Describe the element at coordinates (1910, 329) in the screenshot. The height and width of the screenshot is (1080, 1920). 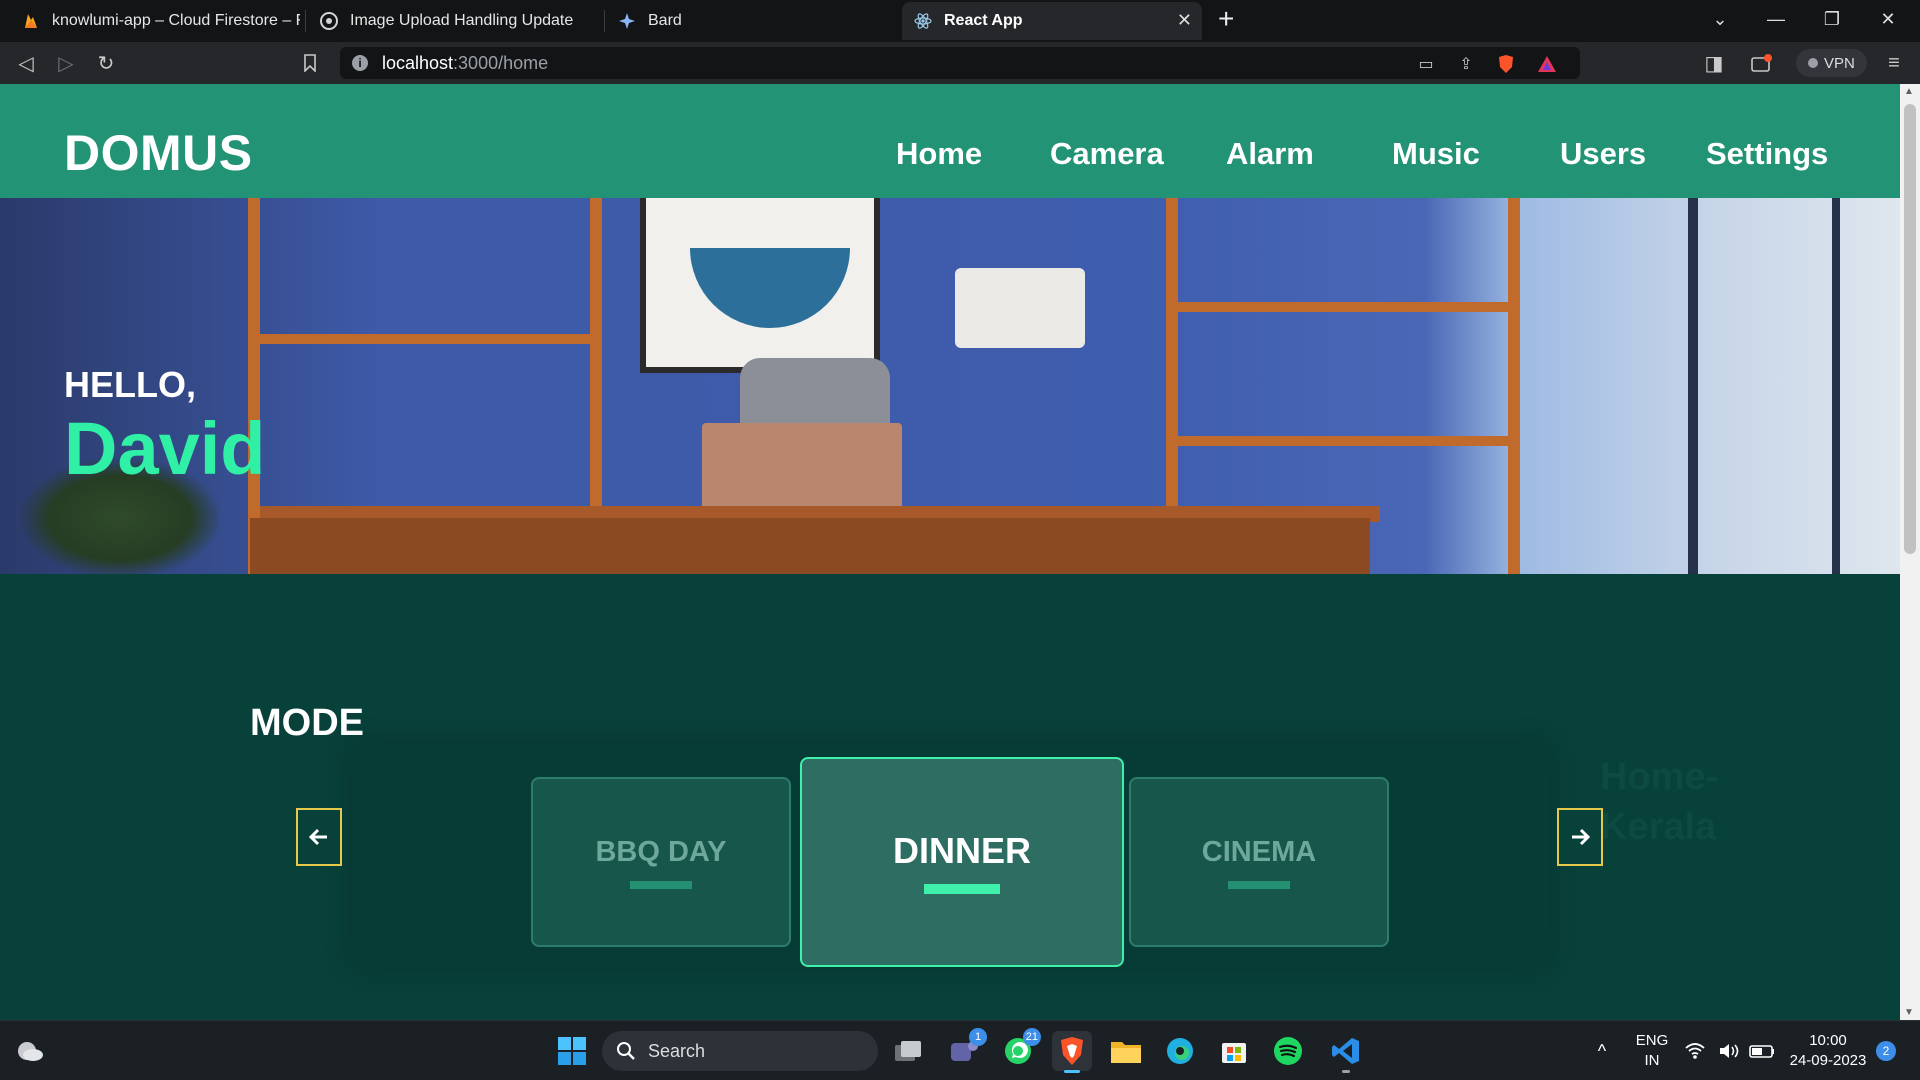
I see `scrollbar-thumb` at that location.